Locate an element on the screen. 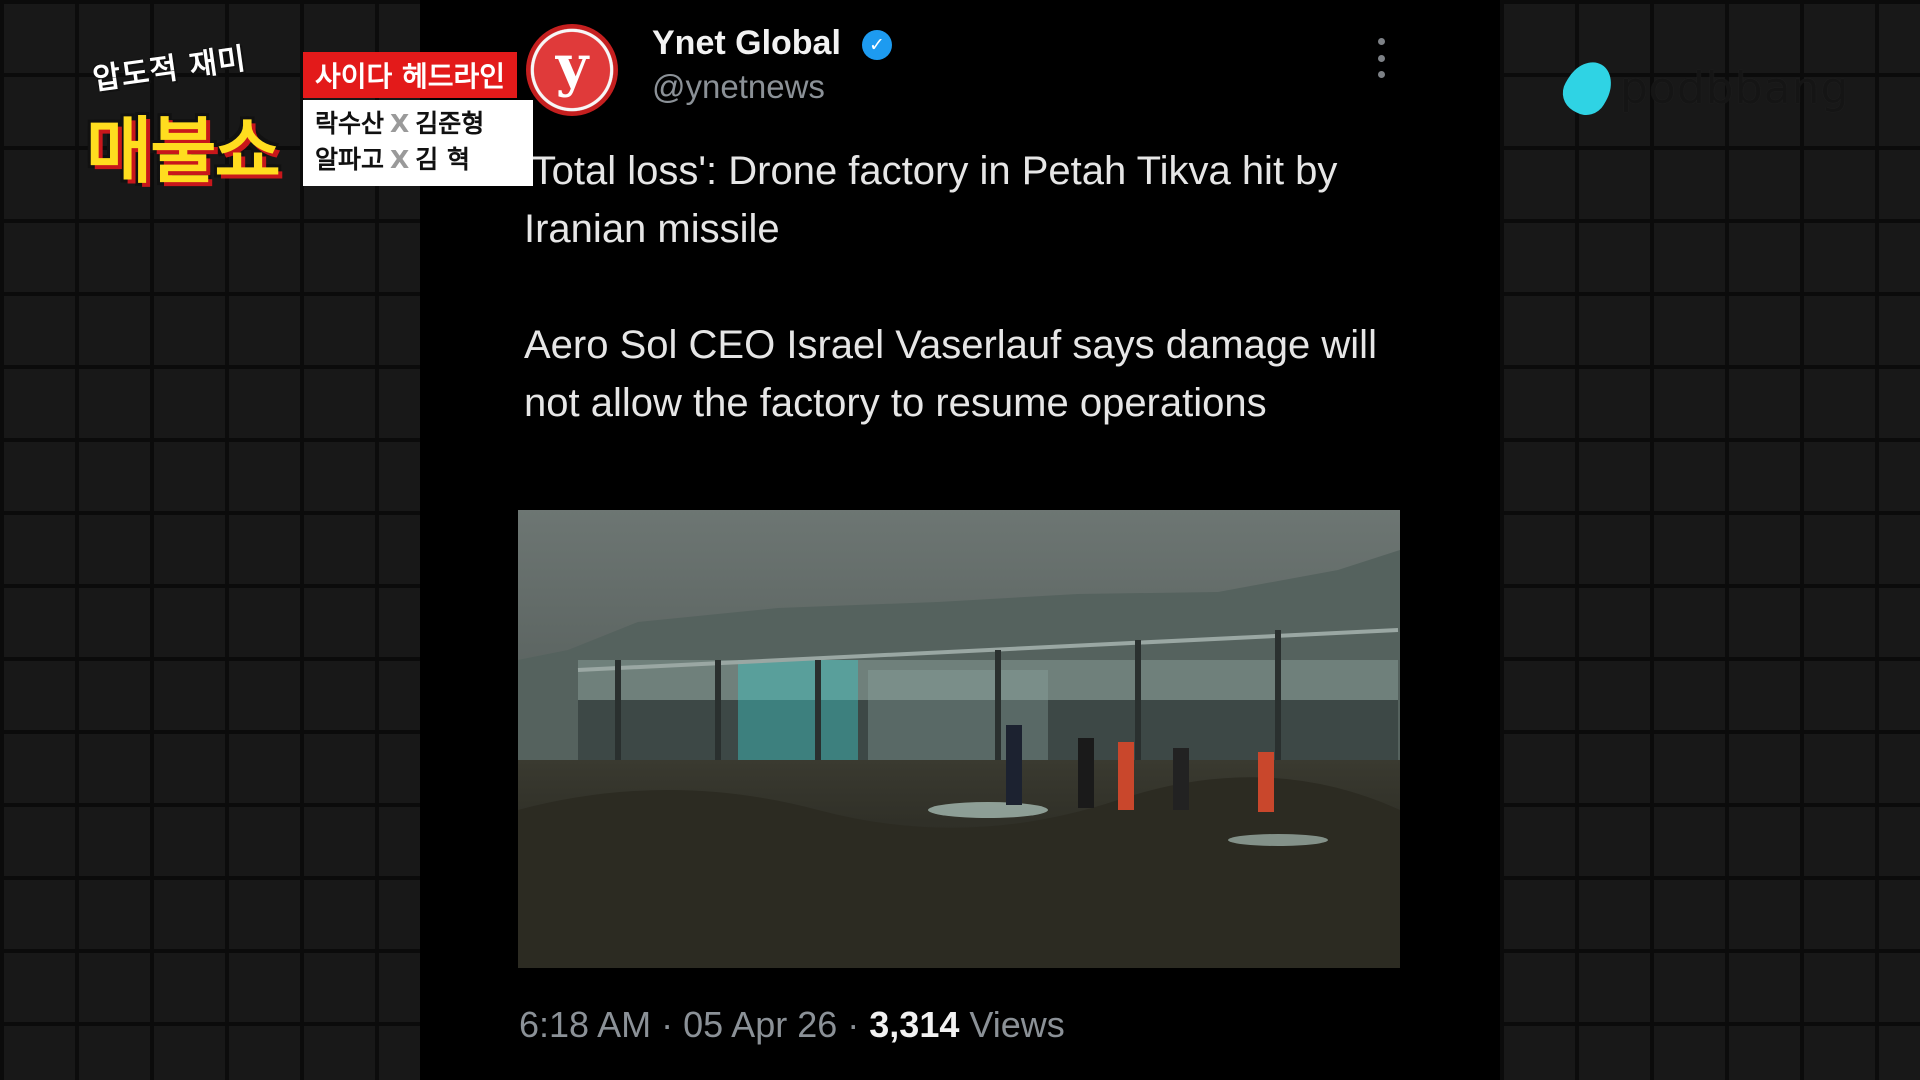 This screenshot has height=1080, width=1920. guest-row: 알파고 X 김 혁 is located at coordinates (418, 160).